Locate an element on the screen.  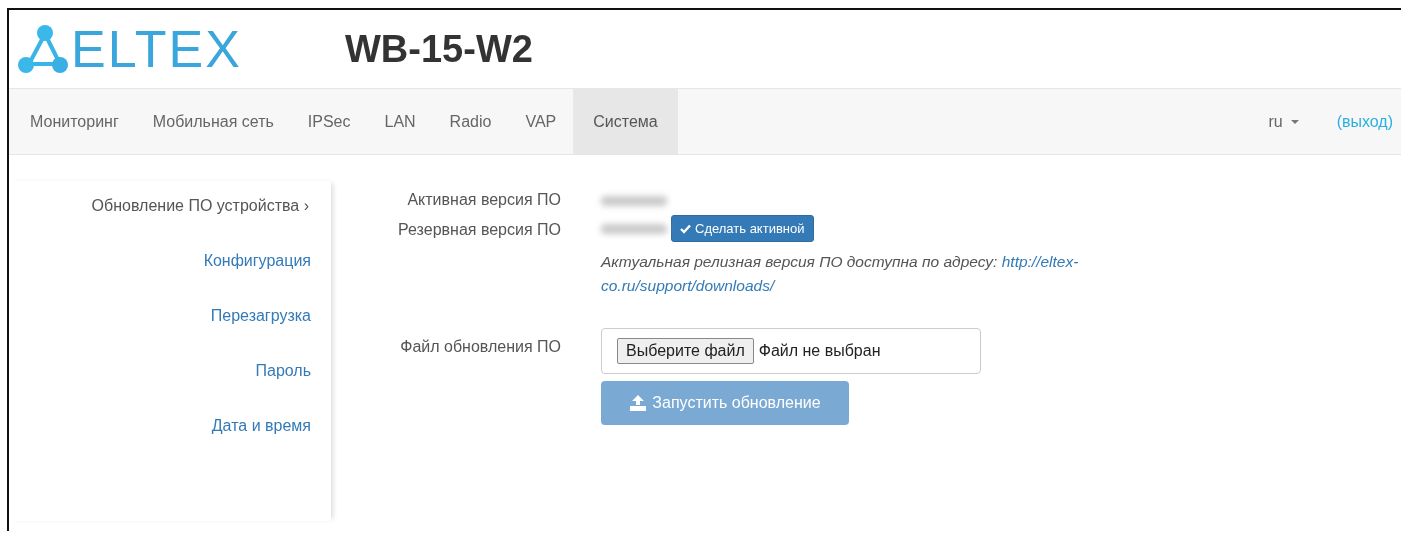
choose-file-button: Выберите файл is located at coordinates (685, 351).